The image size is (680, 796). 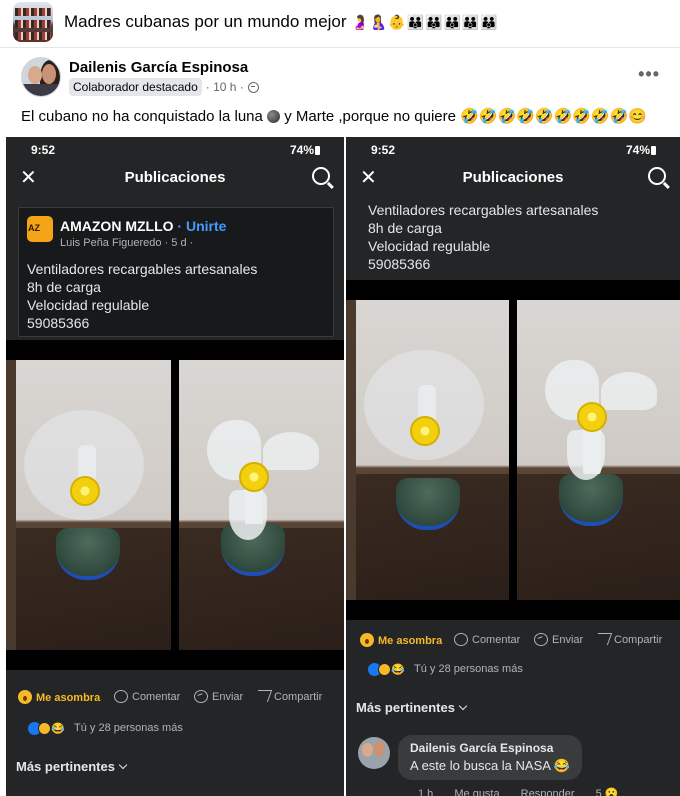 I want to click on group-title-text: Madres cubanas por un mundo mejor, so click(x=205, y=21).